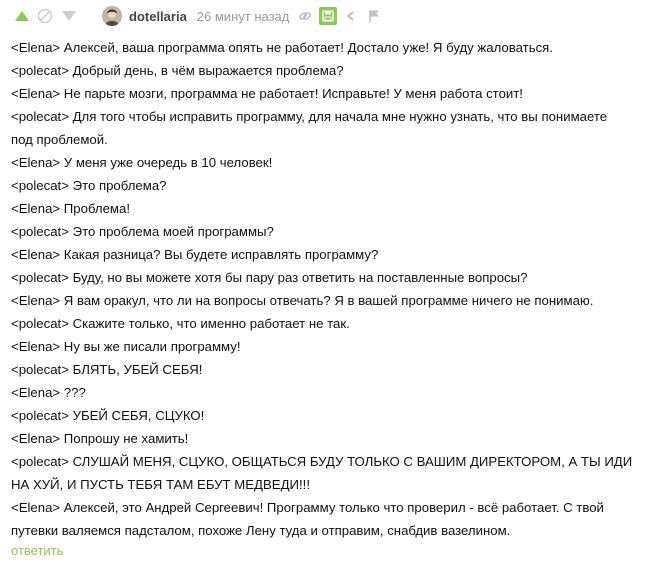 The width and height of the screenshot is (650, 569). I want to click on save-icon, so click(328, 16).